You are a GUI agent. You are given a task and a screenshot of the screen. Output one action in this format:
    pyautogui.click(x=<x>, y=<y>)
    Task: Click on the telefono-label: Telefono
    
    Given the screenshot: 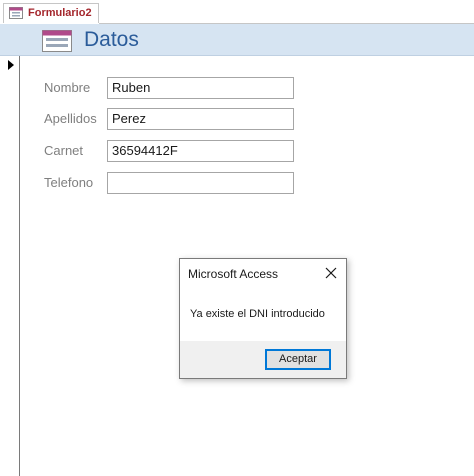 What is the action you would take?
    pyautogui.click(x=69, y=182)
    